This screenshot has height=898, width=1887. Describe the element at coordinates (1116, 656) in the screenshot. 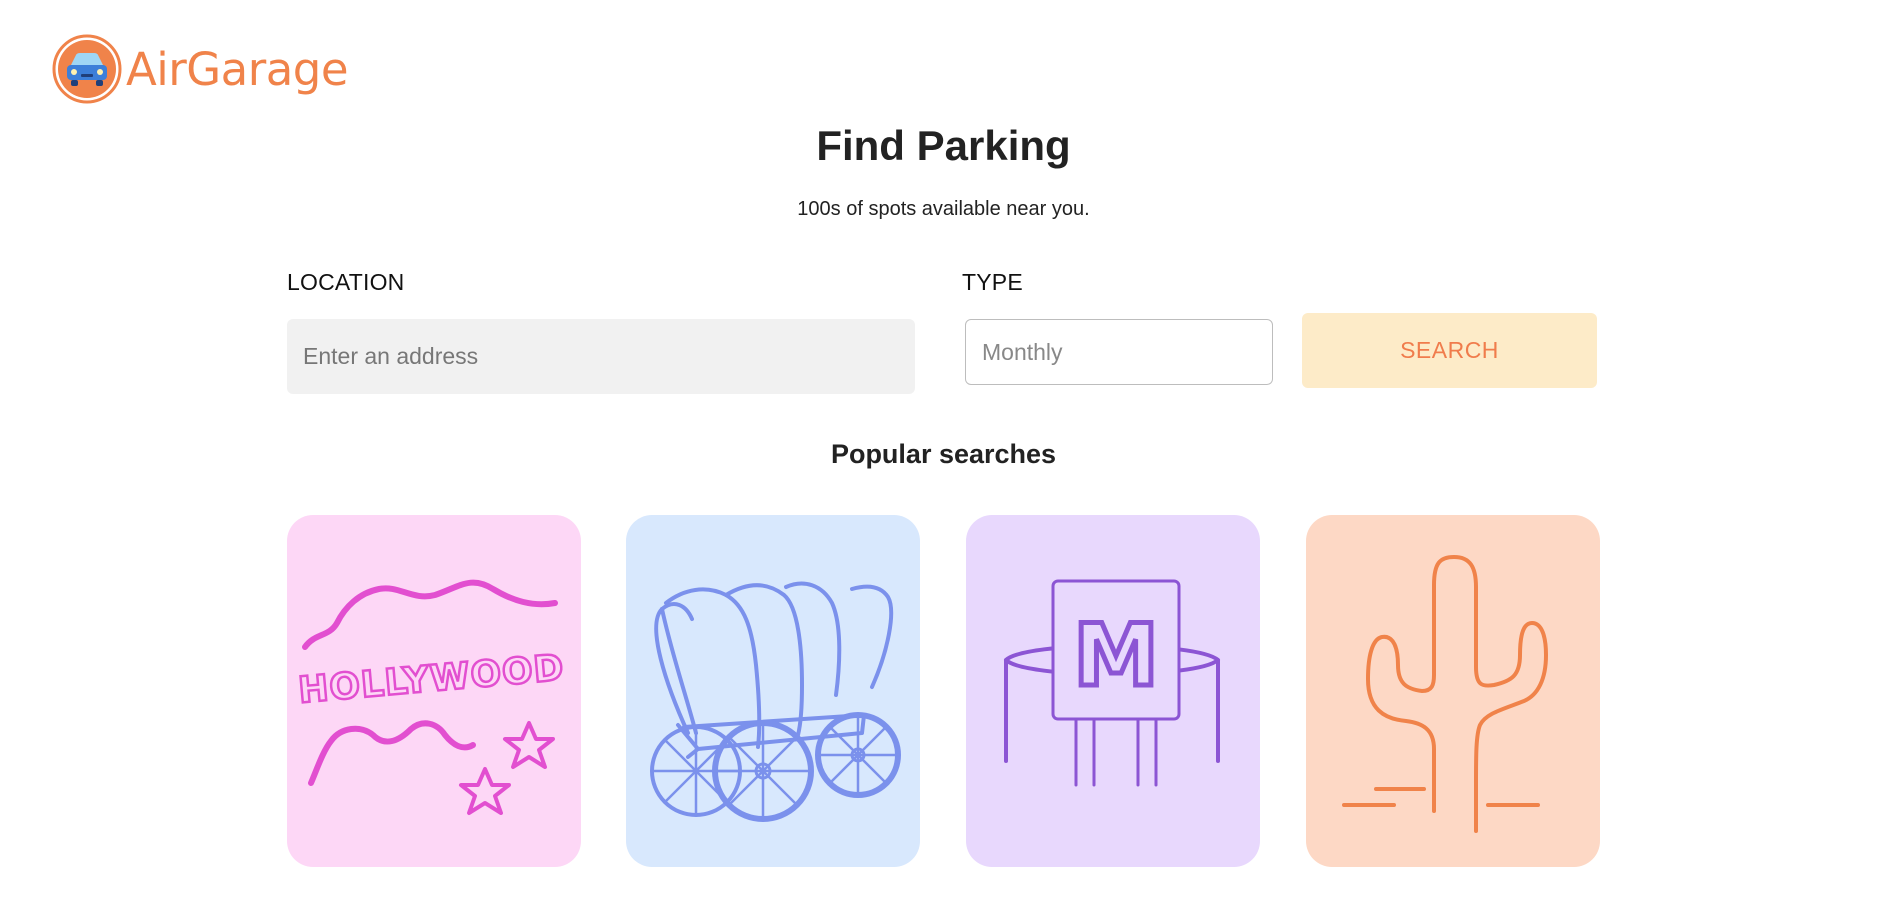

I see `metro-sign-letter: M` at that location.